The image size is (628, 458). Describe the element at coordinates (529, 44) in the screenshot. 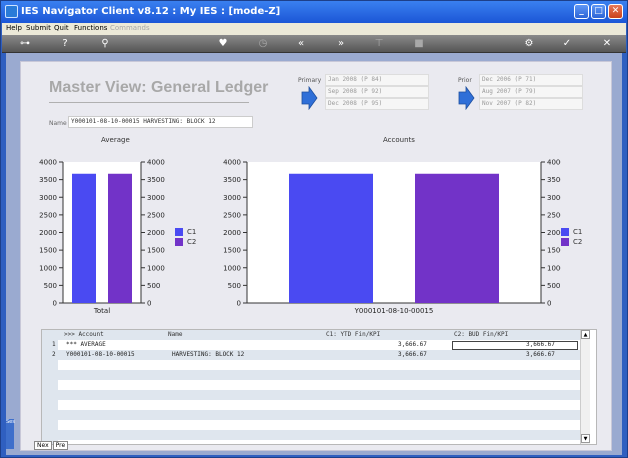

I see `gear-icon: ⚙` at that location.